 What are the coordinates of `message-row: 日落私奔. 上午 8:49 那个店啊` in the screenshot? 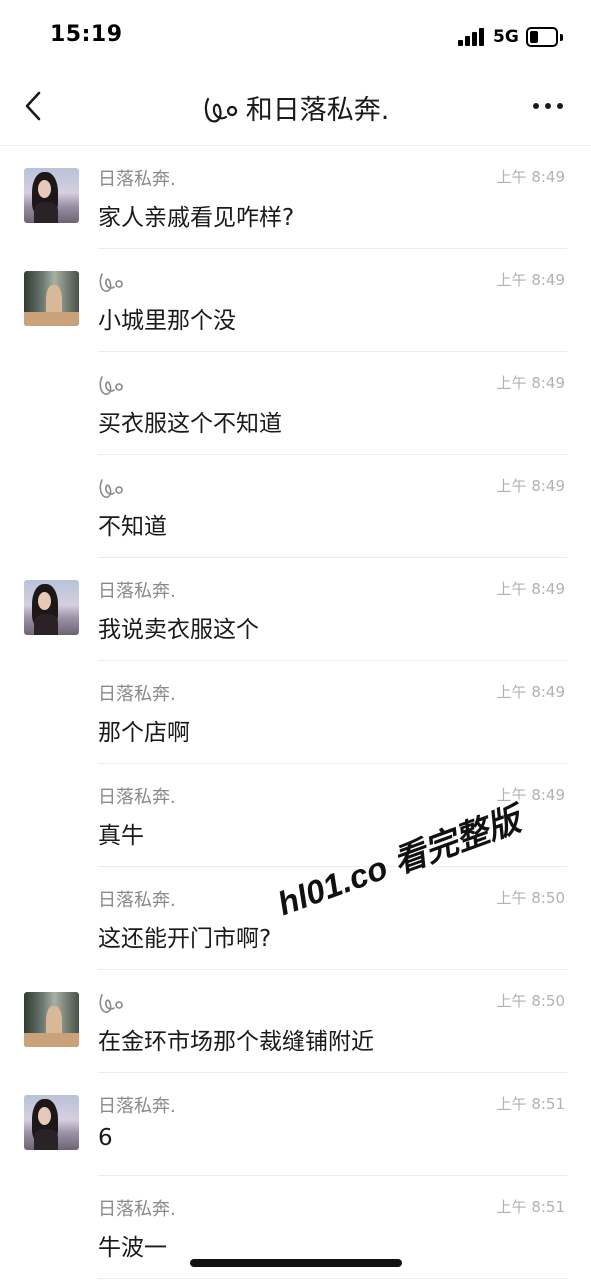 It's located at (295, 712).